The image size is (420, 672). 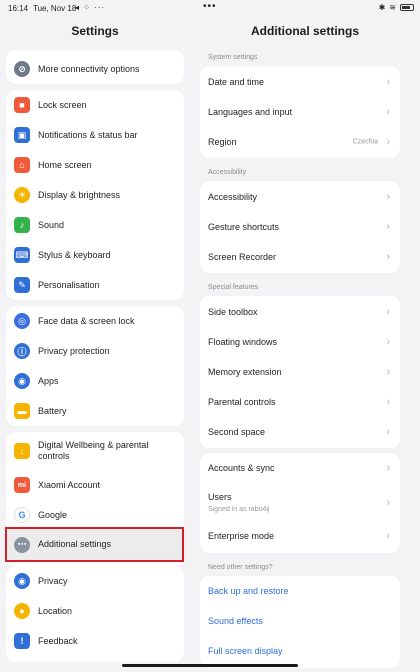 What do you see at coordinates (89, 68) in the screenshot?
I see `settings-item-label: More connectivity options` at bounding box center [89, 68].